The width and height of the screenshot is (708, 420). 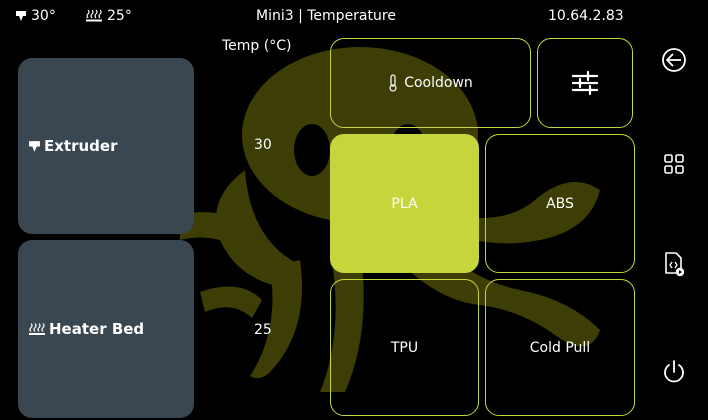 What do you see at coordinates (43, 16) in the screenshot?
I see `extruder-temp: 30°` at bounding box center [43, 16].